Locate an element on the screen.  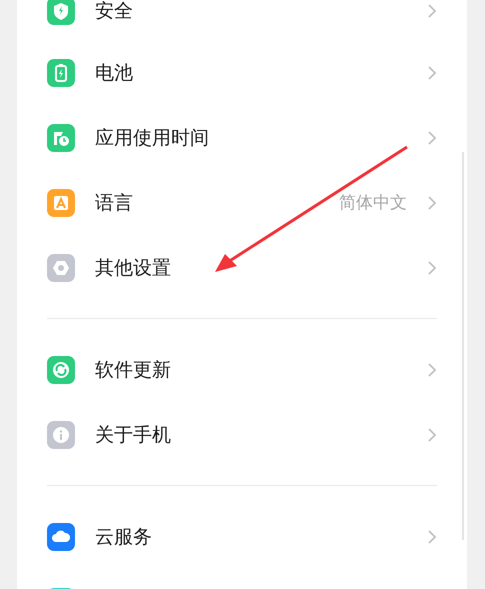
update-icon is located at coordinates (61, 370).